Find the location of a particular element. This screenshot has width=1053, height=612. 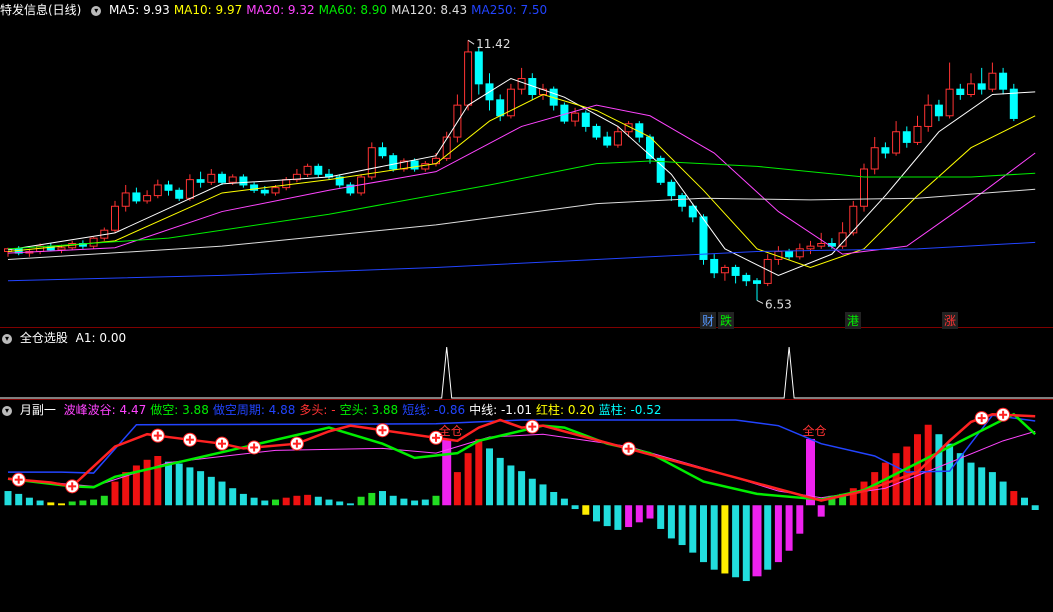

event-tag: 财 is located at coordinates (708, 320).